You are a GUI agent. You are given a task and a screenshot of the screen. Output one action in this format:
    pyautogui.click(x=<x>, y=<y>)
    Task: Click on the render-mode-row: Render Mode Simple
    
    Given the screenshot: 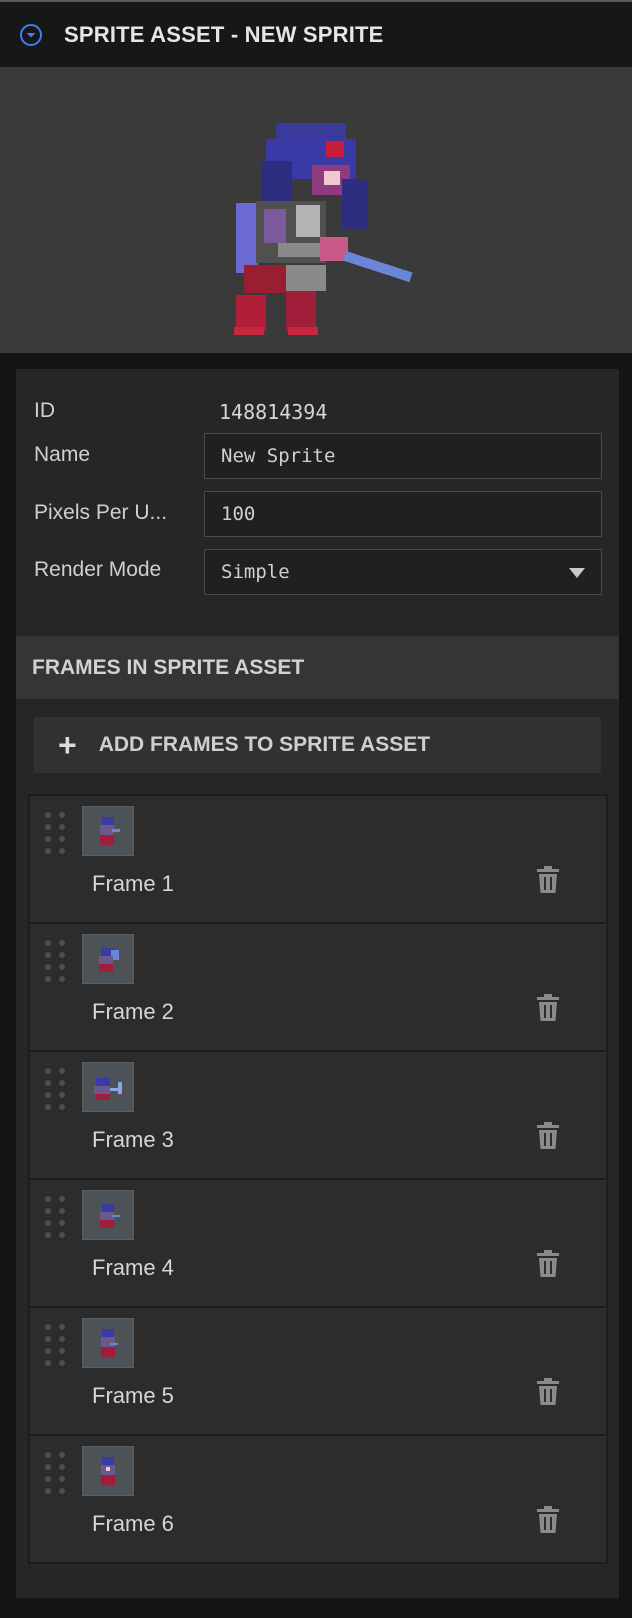 What is the action you would take?
    pyautogui.click(x=317, y=573)
    